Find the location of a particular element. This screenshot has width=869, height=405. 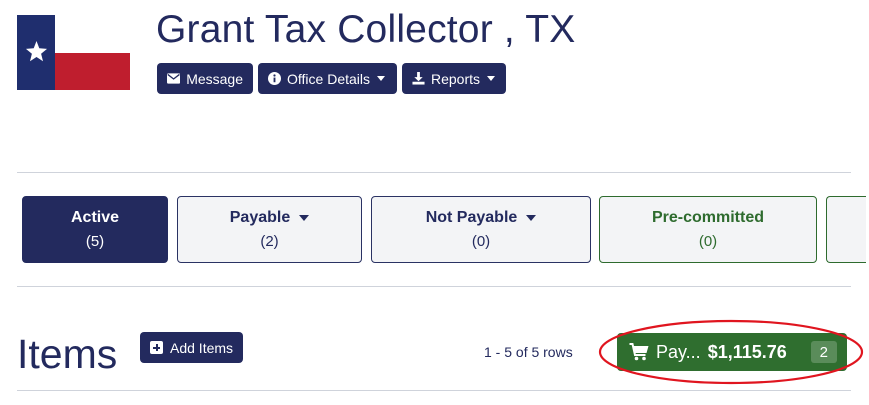

tab-label: Not Payable is located at coordinates (471, 217).